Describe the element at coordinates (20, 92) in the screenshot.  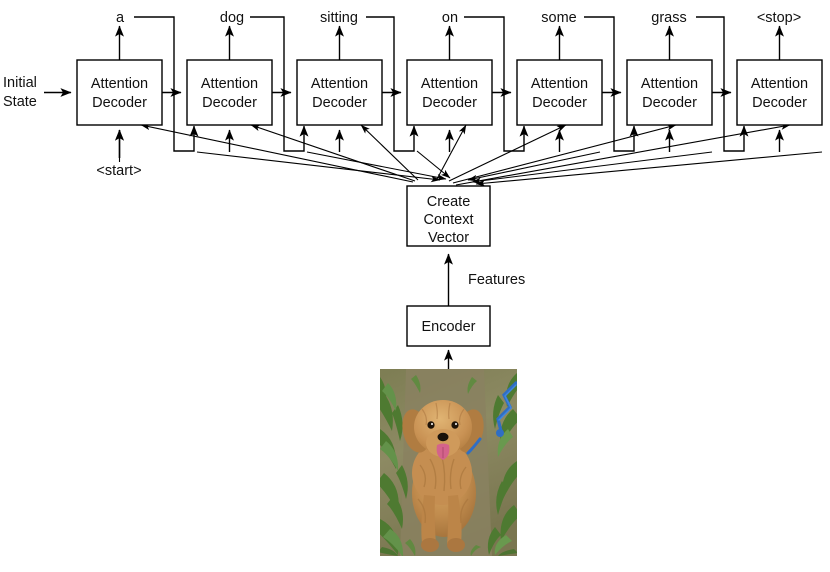
I see `initial-state-label: Initial State` at that location.